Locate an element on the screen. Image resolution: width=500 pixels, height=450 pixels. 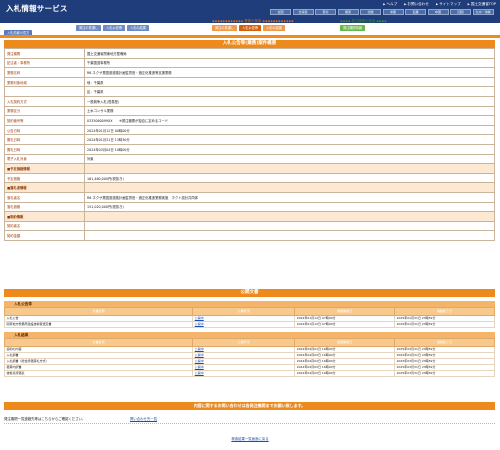
region-selector: 全国 北海道 東北 関東 北陸 中部 近畿 中国 四国 九州・沖縄 is located at coordinates (384, 12).